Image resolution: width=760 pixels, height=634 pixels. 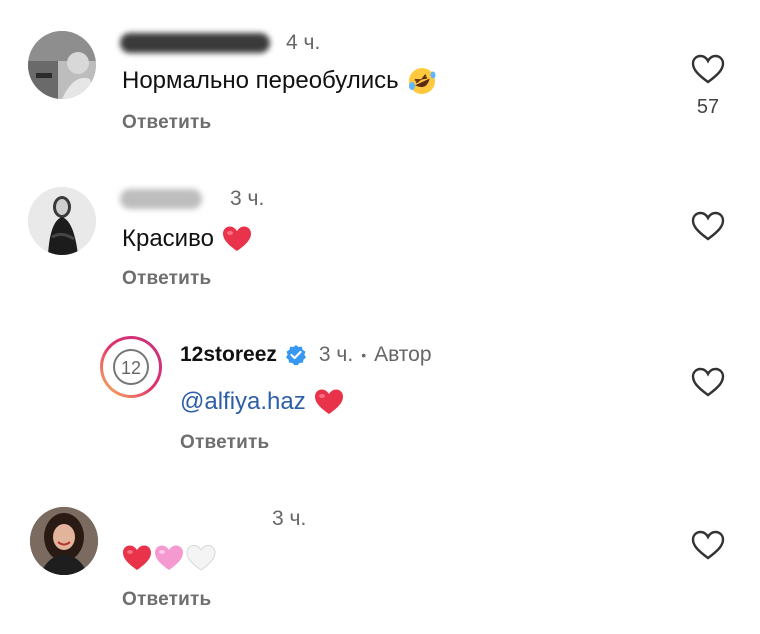 What do you see at coordinates (403, 354) in the screenshot?
I see `author-label: Автор` at bounding box center [403, 354].